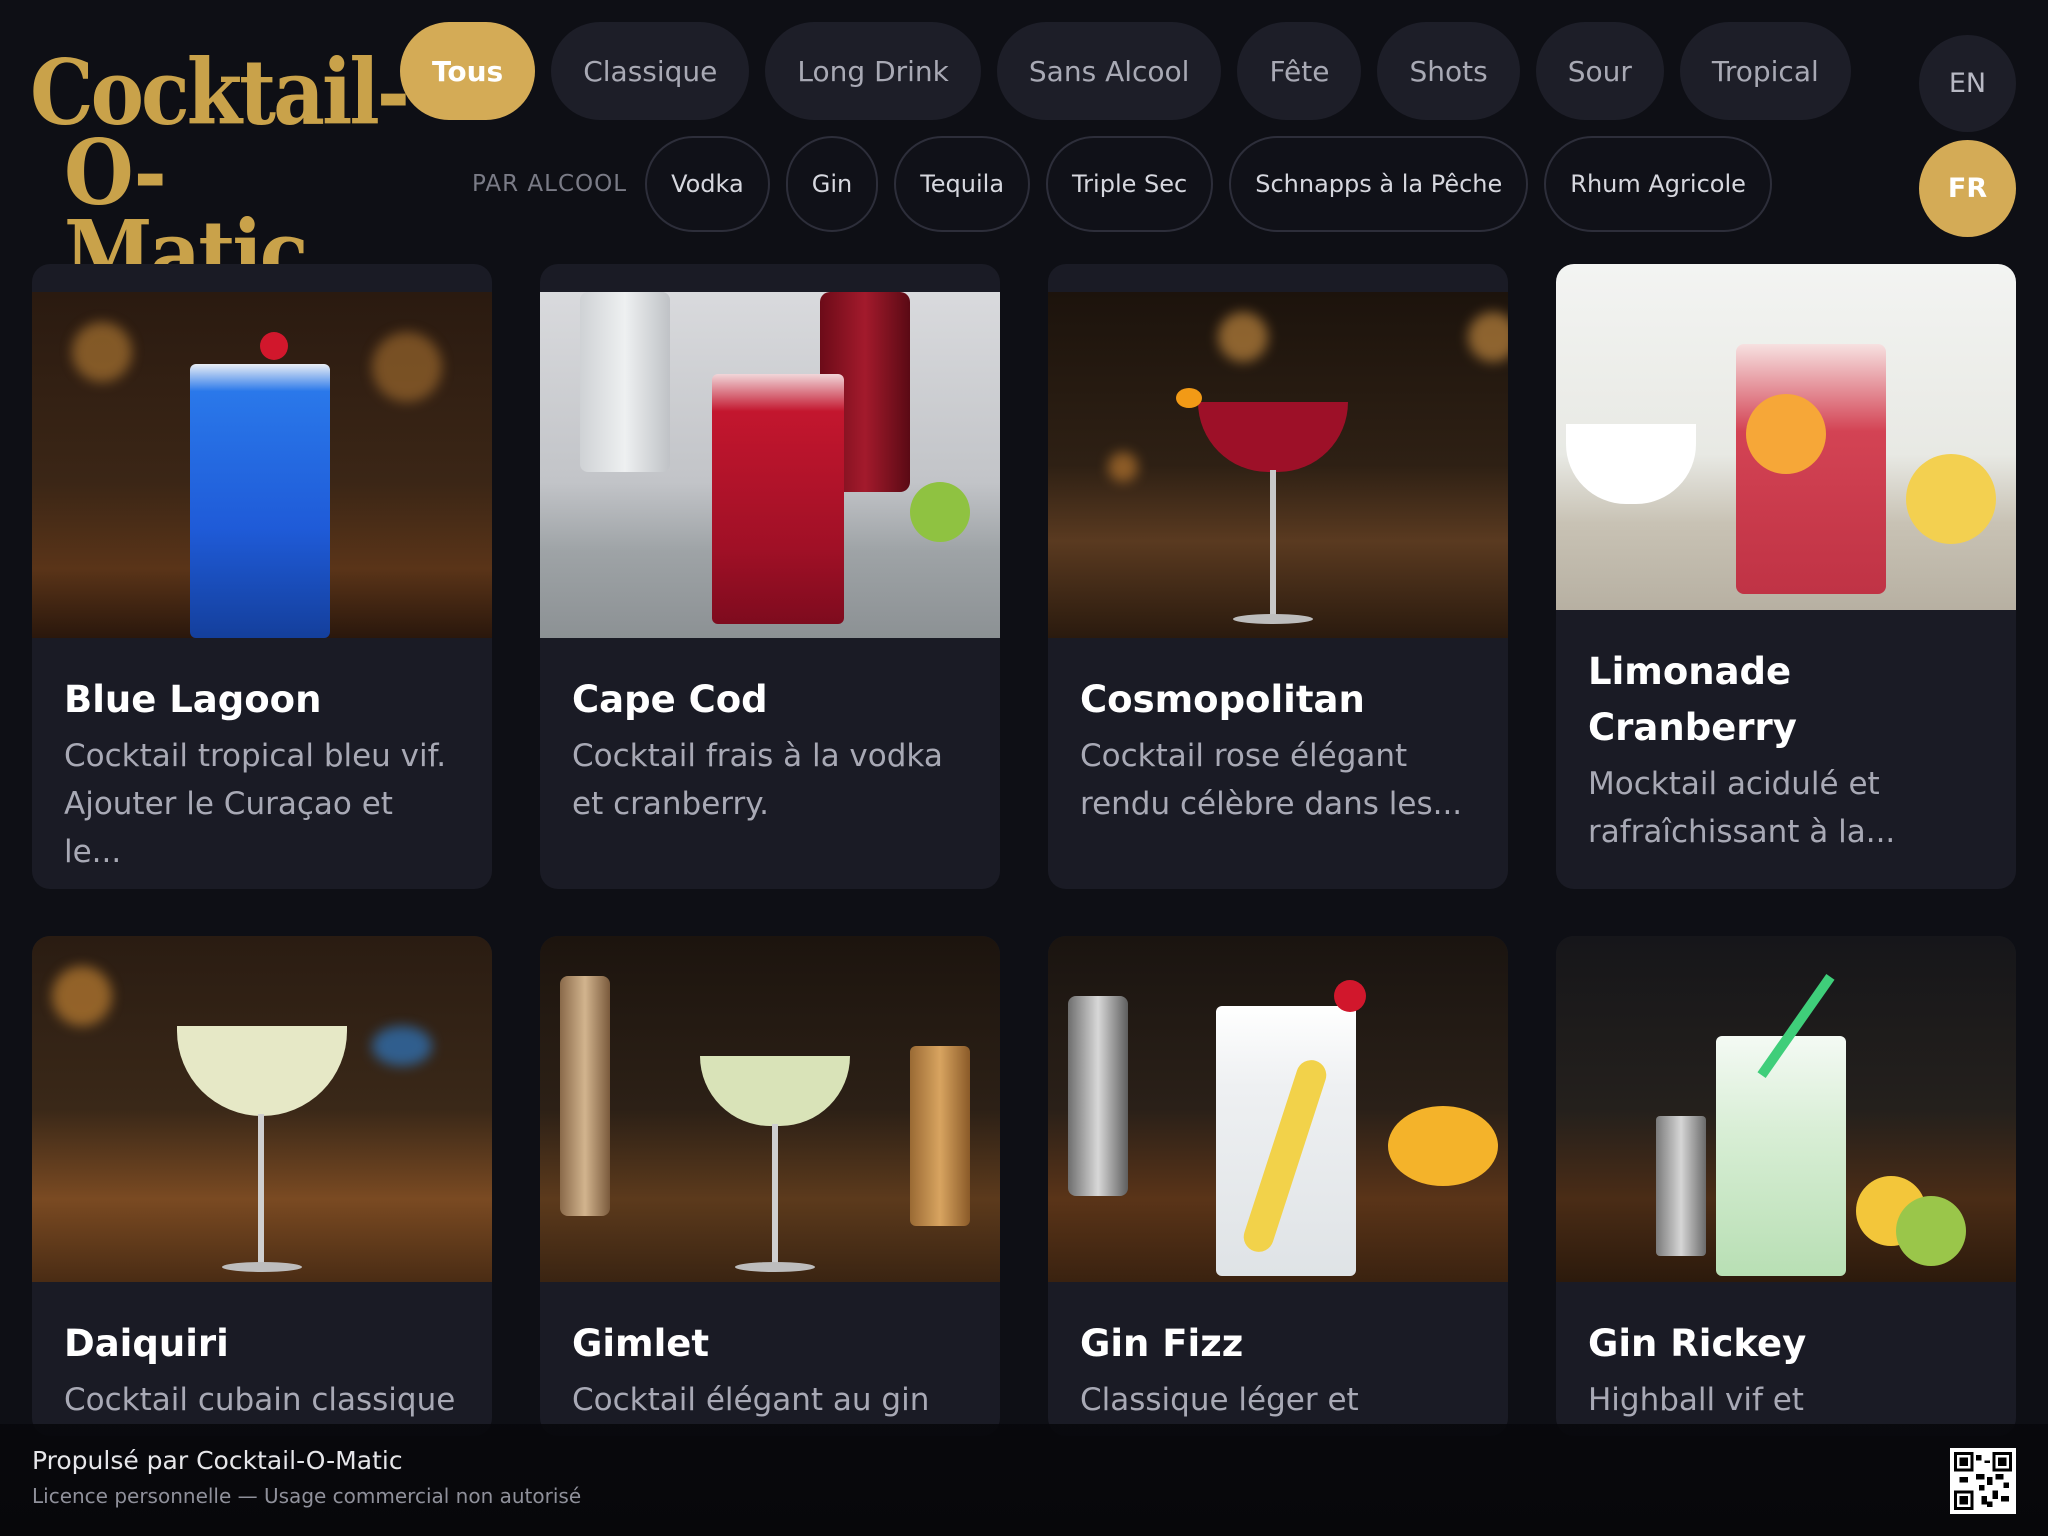 The width and height of the screenshot is (2048, 1536). Describe the element at coordinates (1983, 1481) in the screenshot. I see `qr-code-icon` at that location.